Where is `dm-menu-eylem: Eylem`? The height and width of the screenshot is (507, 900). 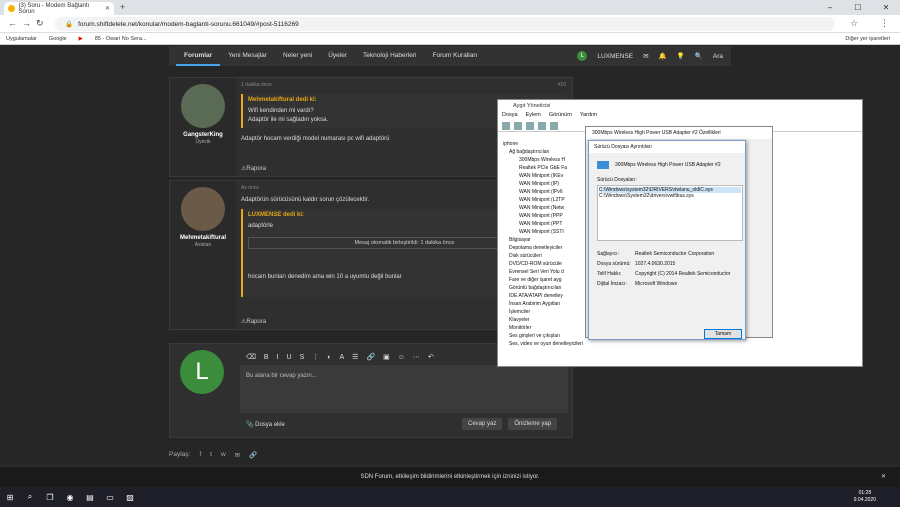
dm-menu-eylem: Eylem is located at coordinates (533, 116).